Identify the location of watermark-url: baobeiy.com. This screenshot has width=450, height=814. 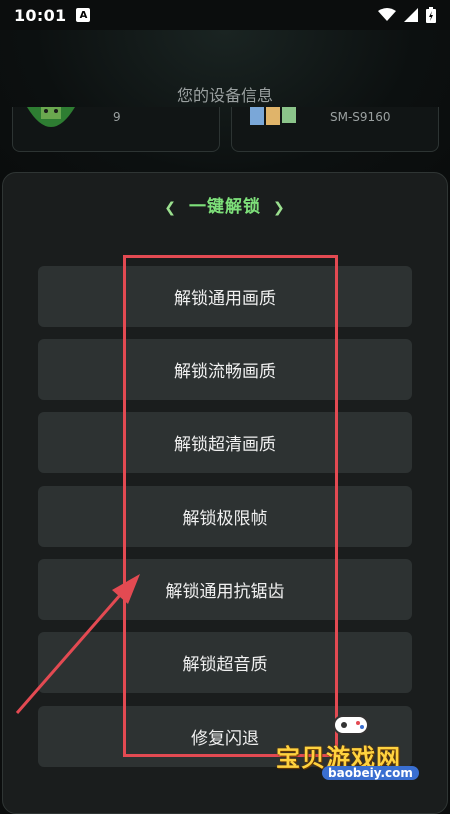
(370, 773).